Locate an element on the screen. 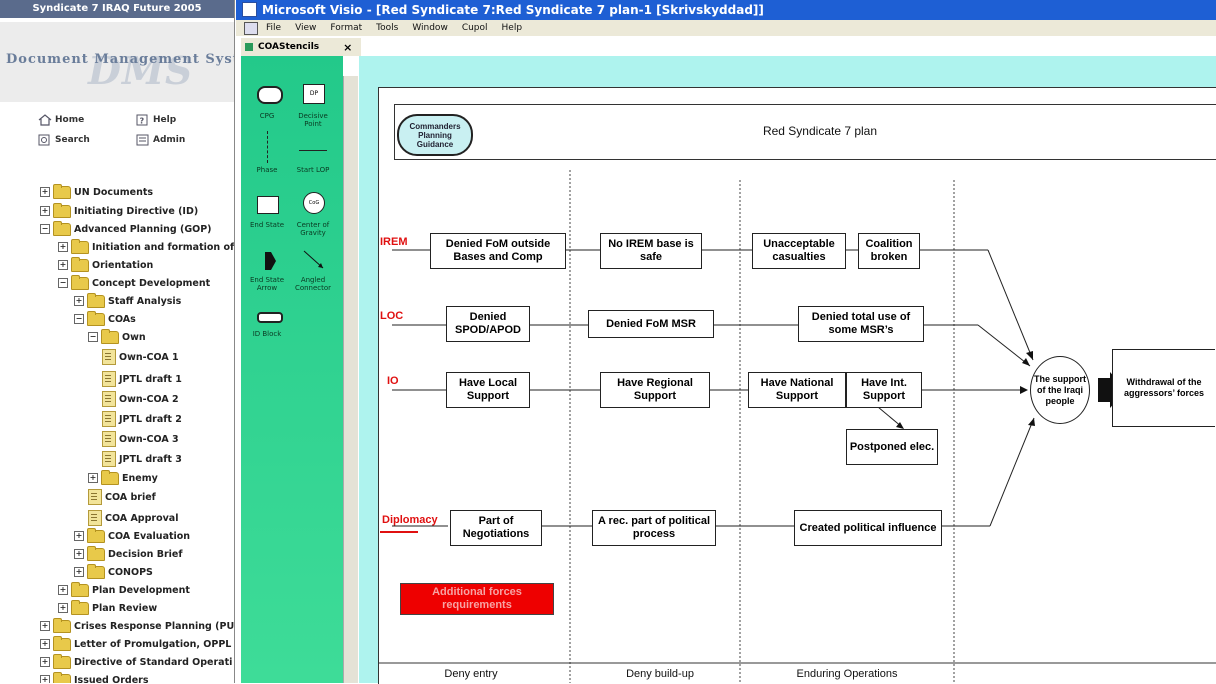 Image resolution: width=1216 pixels, height=684 pixels. tree-item: + Decision Brief is located at coordinates (128, 553).